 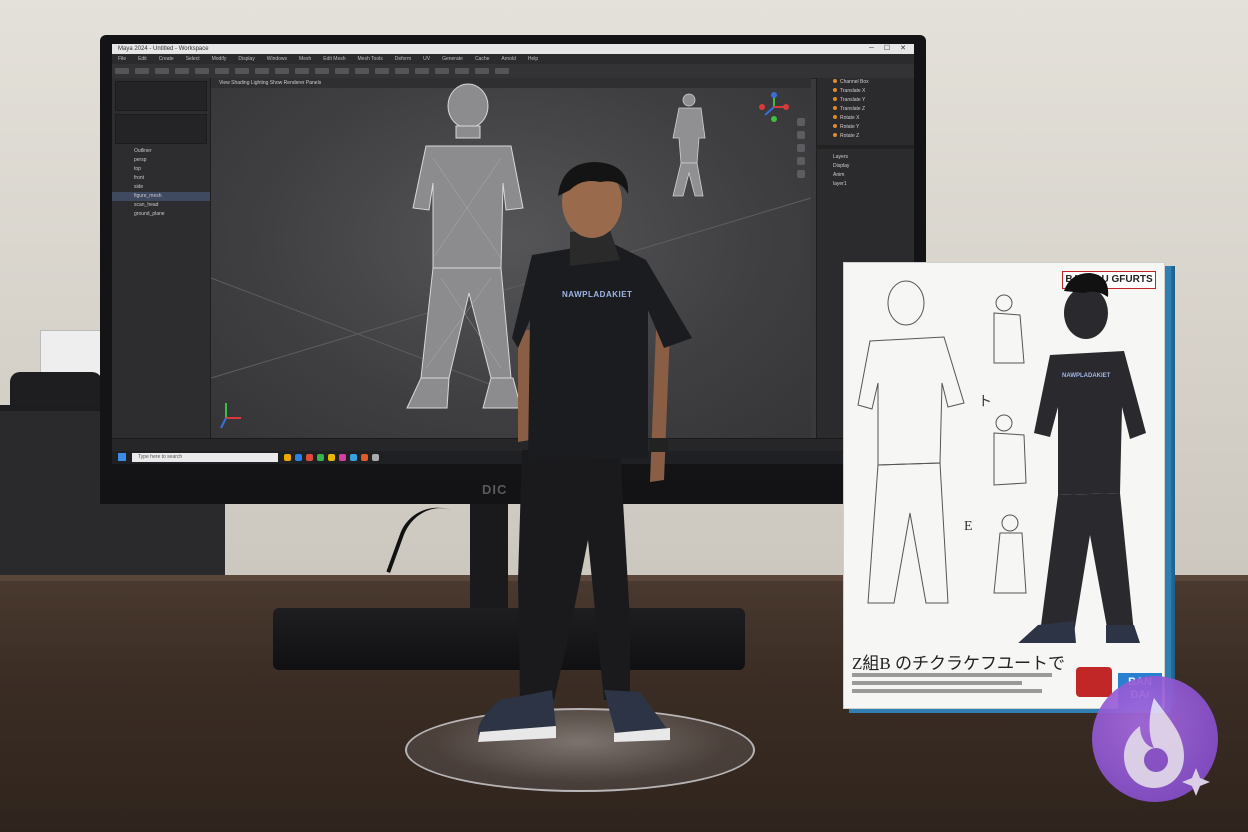 What do you see at coordinates (161, 205) in the screenshot?
I see `outliner-item: scan_head` at bounding box center [161, 205].